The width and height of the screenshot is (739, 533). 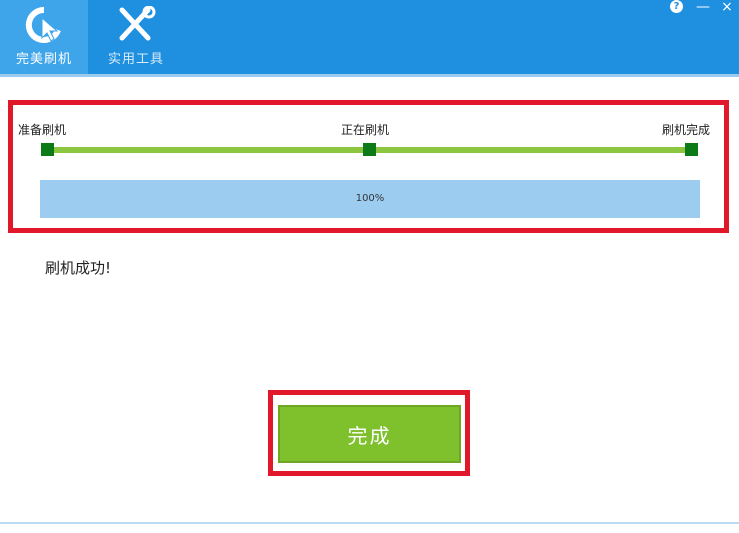 I want to click on tab-tools-label: 实用工具, so click(x=135, y=59).